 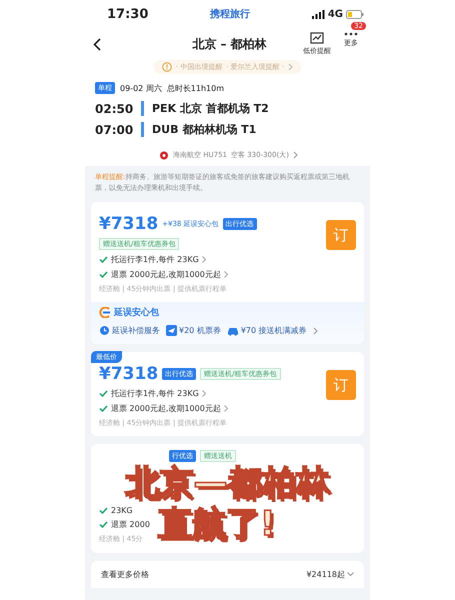 I want to click on more-prices-row: 查看更多价格 ¥24118起, so click(x=227, y=574).